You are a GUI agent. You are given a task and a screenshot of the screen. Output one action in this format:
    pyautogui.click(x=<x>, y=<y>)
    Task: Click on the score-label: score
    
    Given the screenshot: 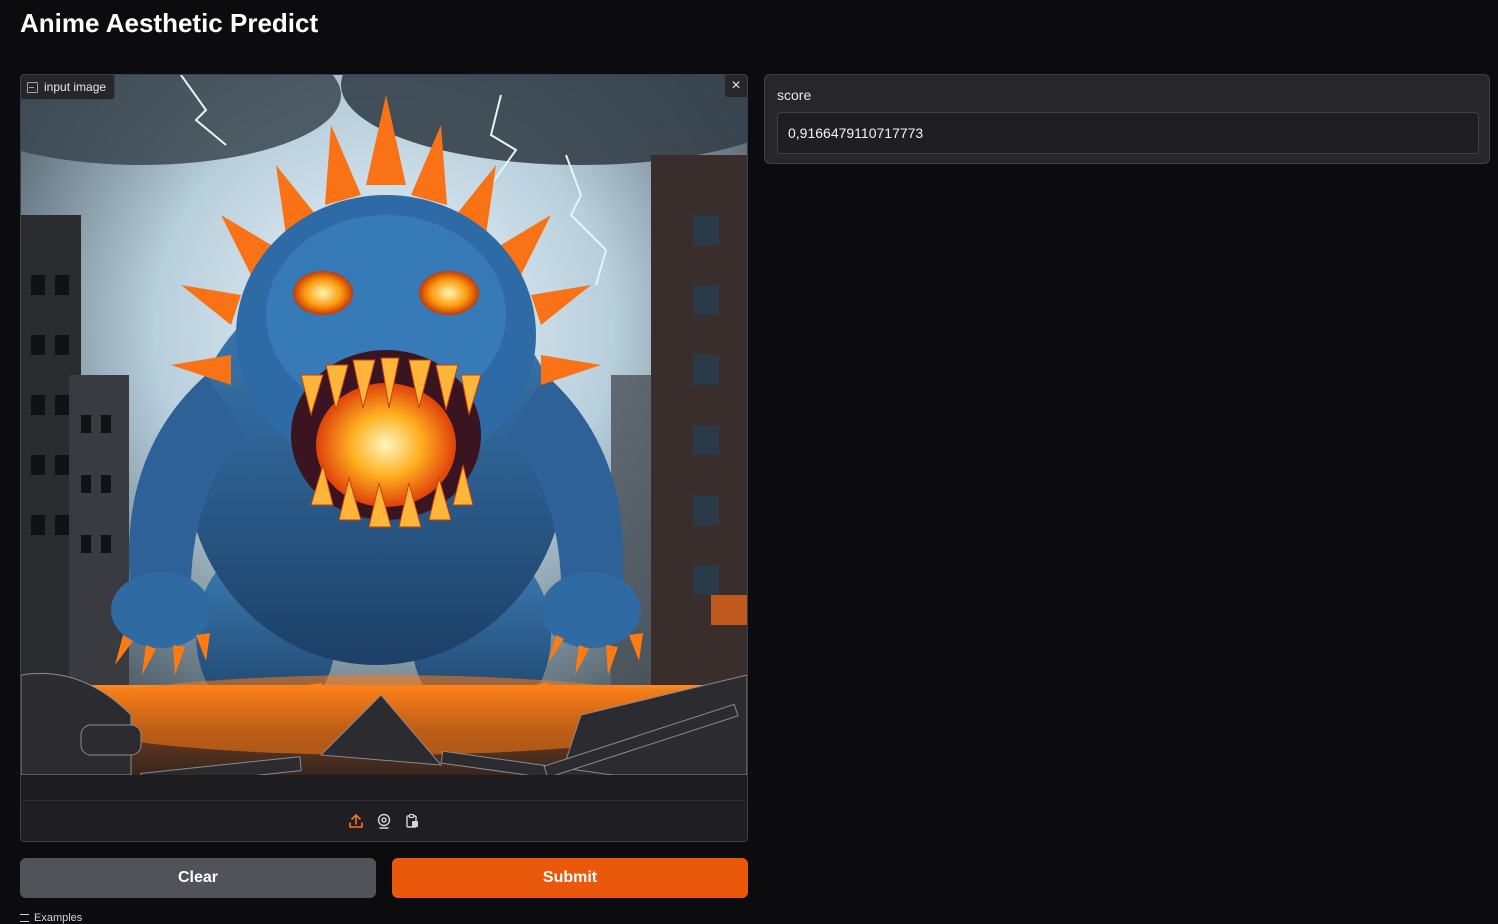 What is the action you would take?
    pyautogui.click(x=794, y=95)
    